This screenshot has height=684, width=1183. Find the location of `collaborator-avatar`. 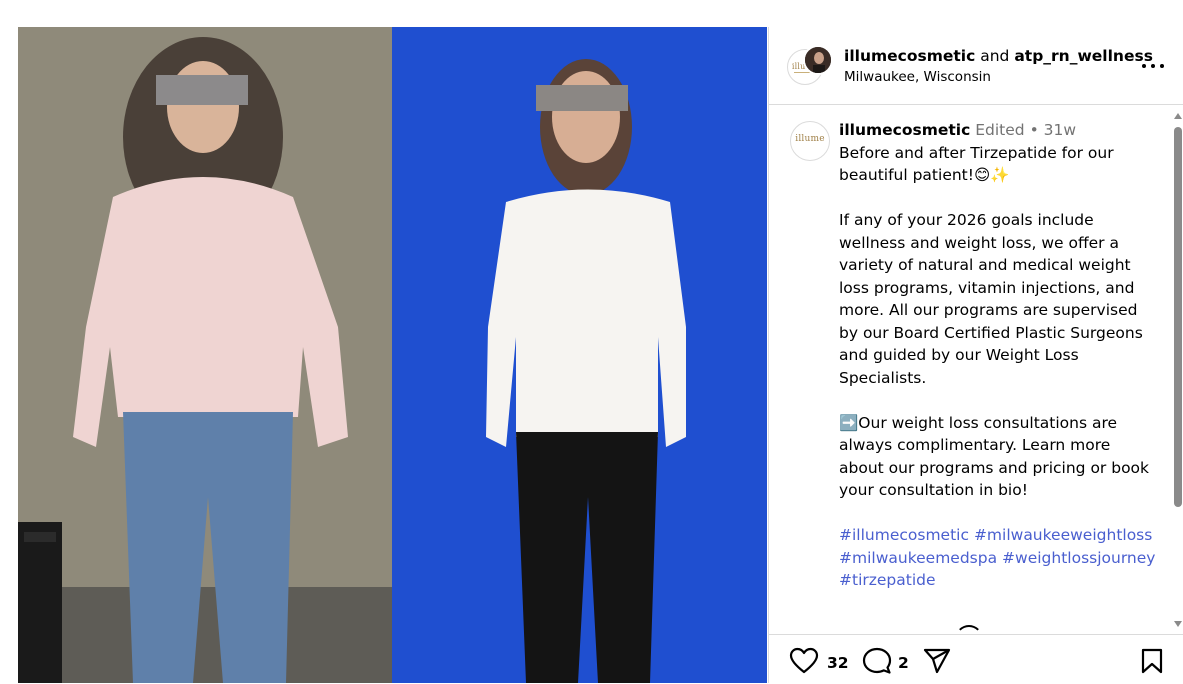

collaborator-avatar is located at coordinates (818, 60).